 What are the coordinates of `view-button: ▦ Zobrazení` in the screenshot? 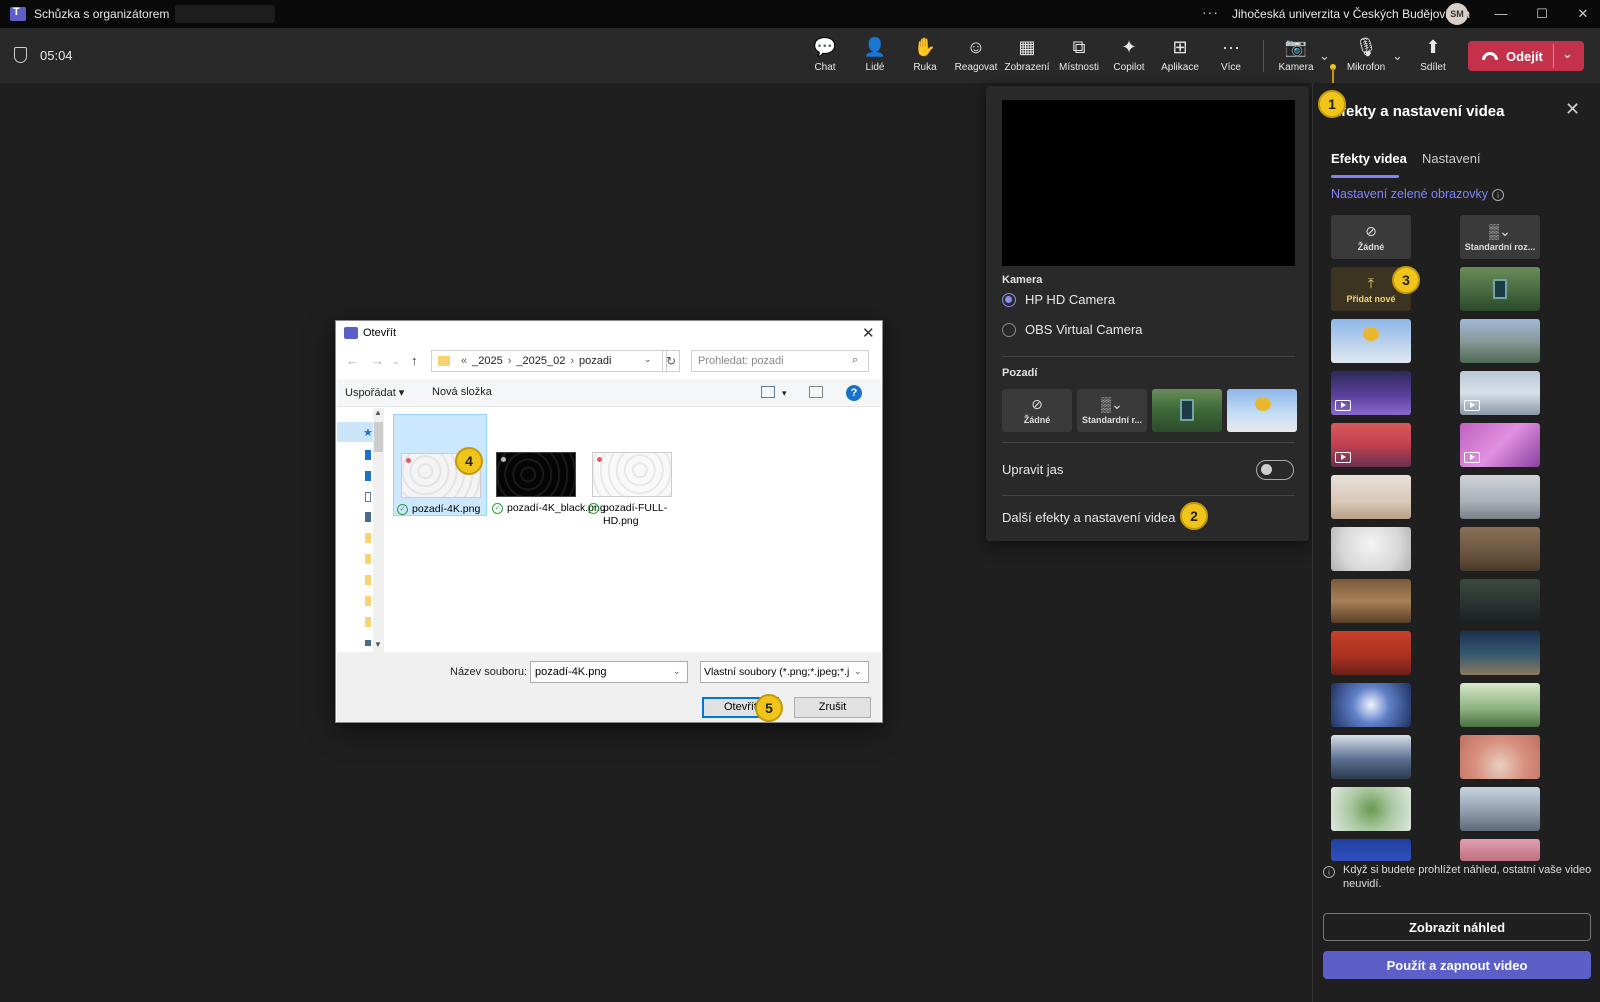 It's located at (1027, 58).